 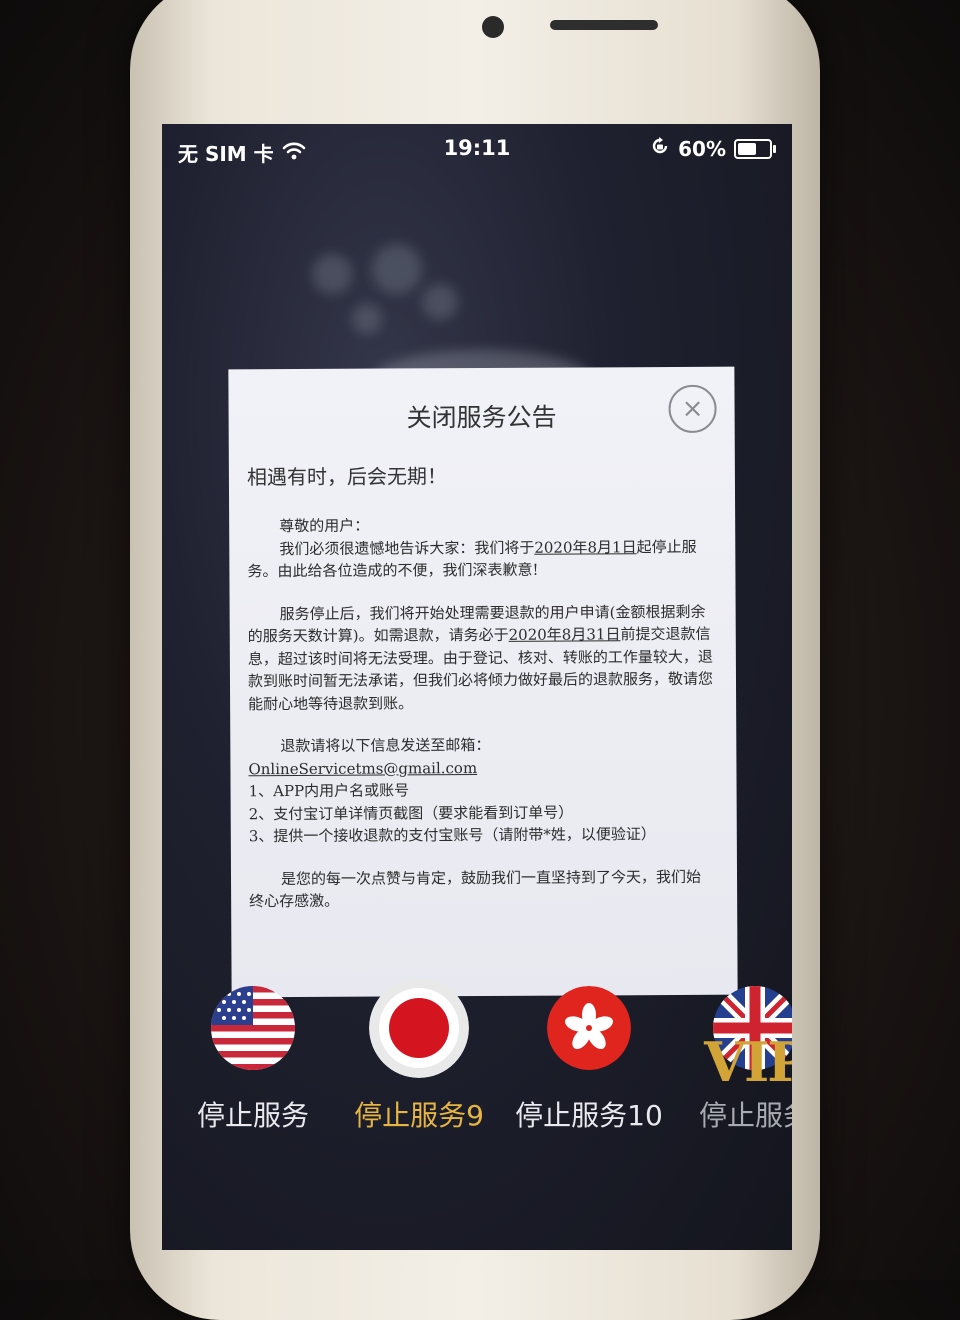 What do you see at coordinates (362, 768) in the screenshot?
I see `support-email-link: OnlineServicetms@gmail.com` at bounding box center [362, 768].